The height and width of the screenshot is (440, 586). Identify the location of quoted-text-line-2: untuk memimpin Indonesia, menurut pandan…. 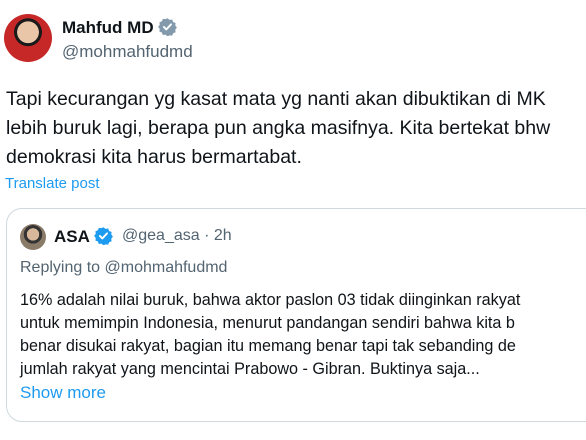
(267, 323).